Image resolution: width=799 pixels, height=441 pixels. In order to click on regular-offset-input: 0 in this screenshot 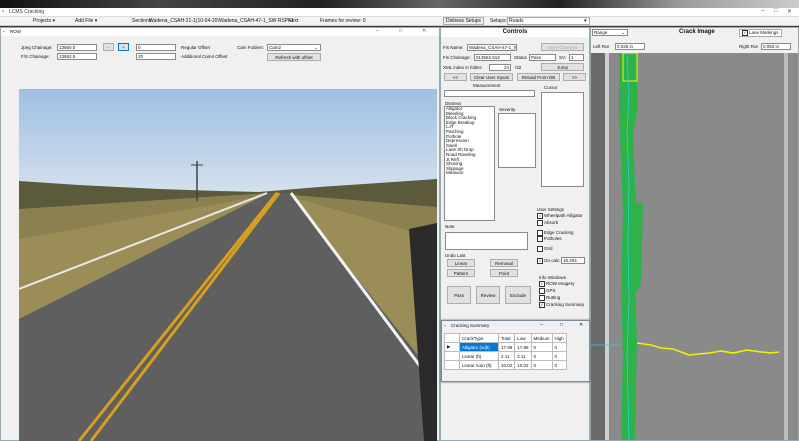, I will do `click(156, 47)`.